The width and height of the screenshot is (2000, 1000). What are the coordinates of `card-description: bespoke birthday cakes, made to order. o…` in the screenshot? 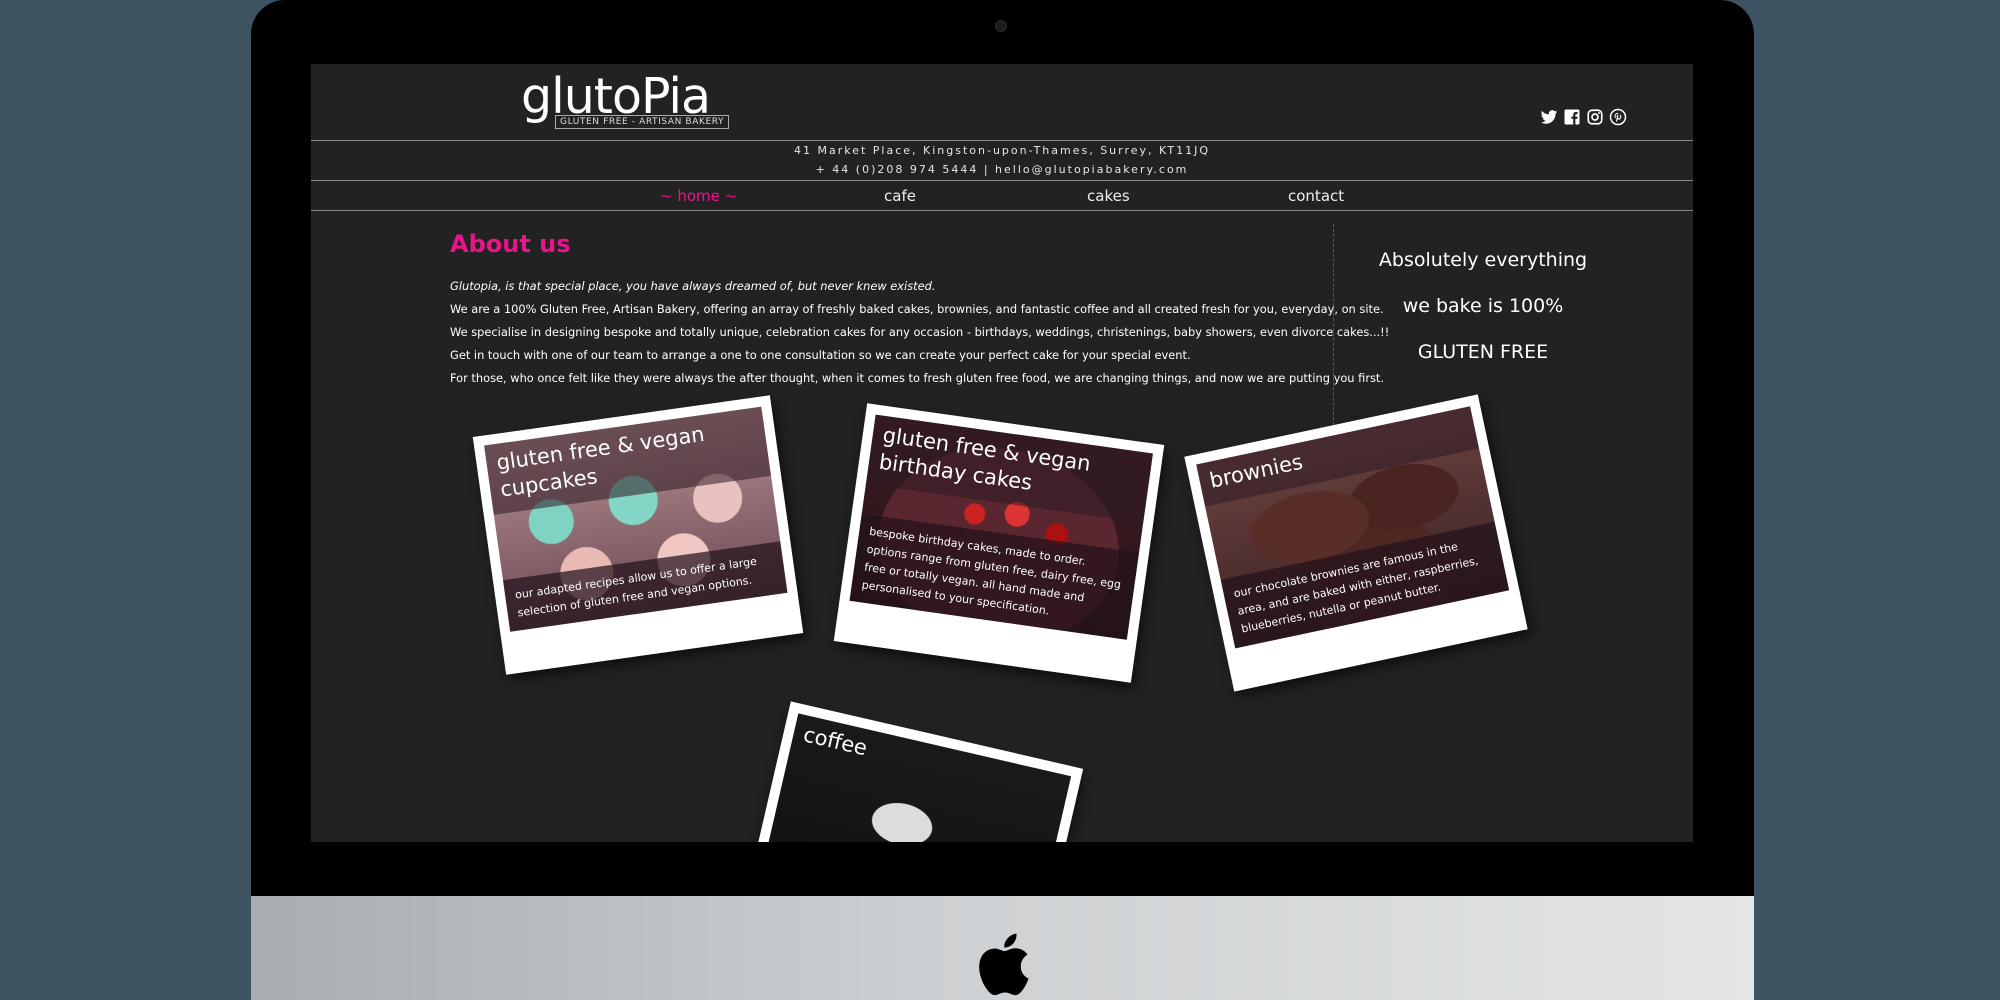 It's located at (994, 576).